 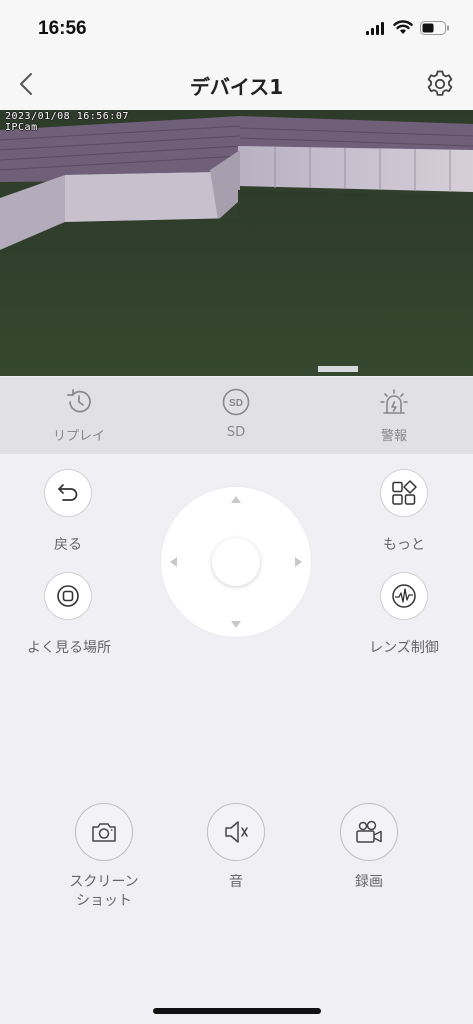 What do you see at coordinates (403, 27) in the screenshot?
I see `wifi-icon` at bounding box center [403, 27].